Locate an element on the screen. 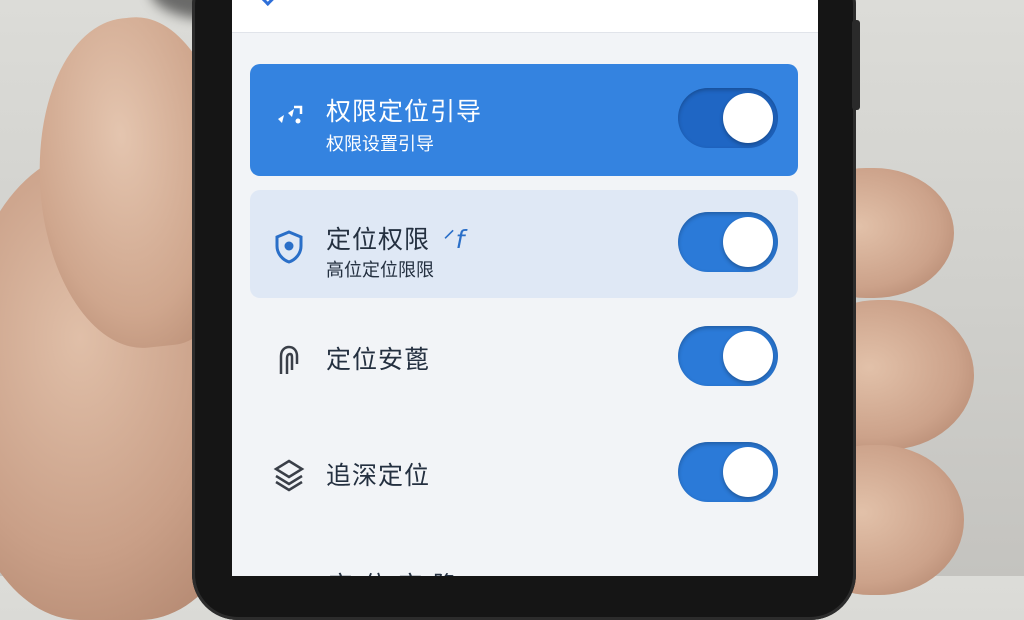 The image size is (1024, 620). setting-title-suffix: ᐟf is located at coordinates (455, 239).